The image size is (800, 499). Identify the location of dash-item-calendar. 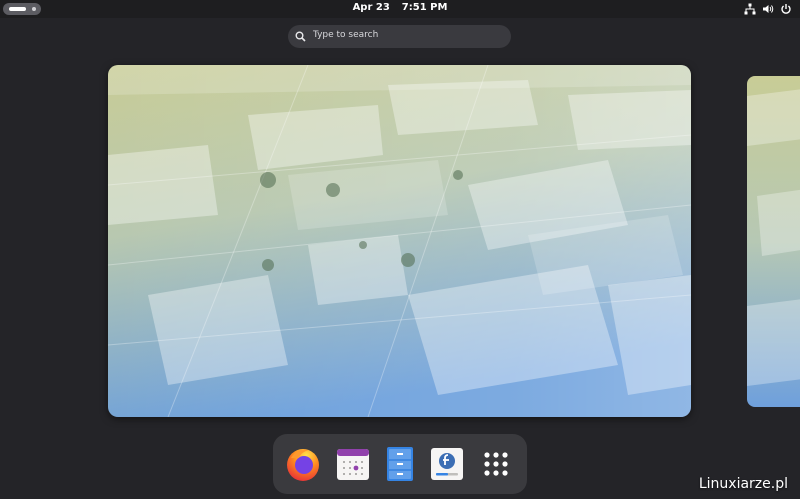
(353, 464).